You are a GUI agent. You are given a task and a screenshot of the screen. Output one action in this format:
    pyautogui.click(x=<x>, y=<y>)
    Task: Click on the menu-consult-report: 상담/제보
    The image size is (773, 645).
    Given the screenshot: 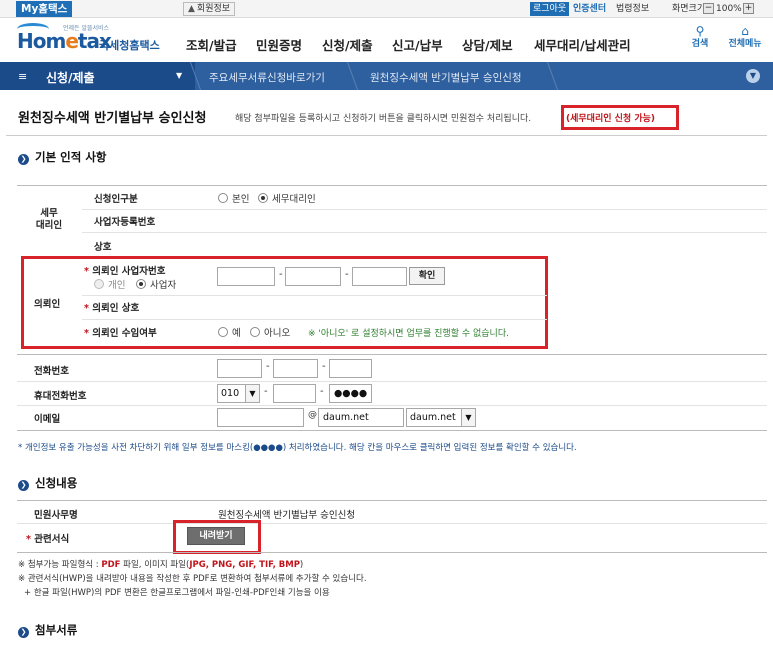 What is the action you would take?
    pyautogui.click(x=487, y=44)
    